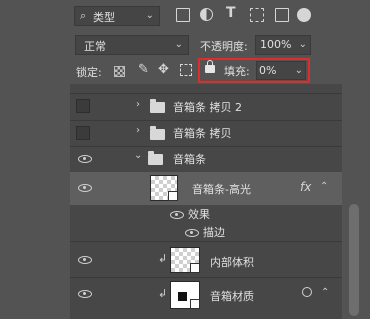 This screenshot has width=370, height=319. What do you see at coordinates (281, 70) in the screenshot?
I see `fill-input: 0% ⌄` at bounding box center [281, 70].